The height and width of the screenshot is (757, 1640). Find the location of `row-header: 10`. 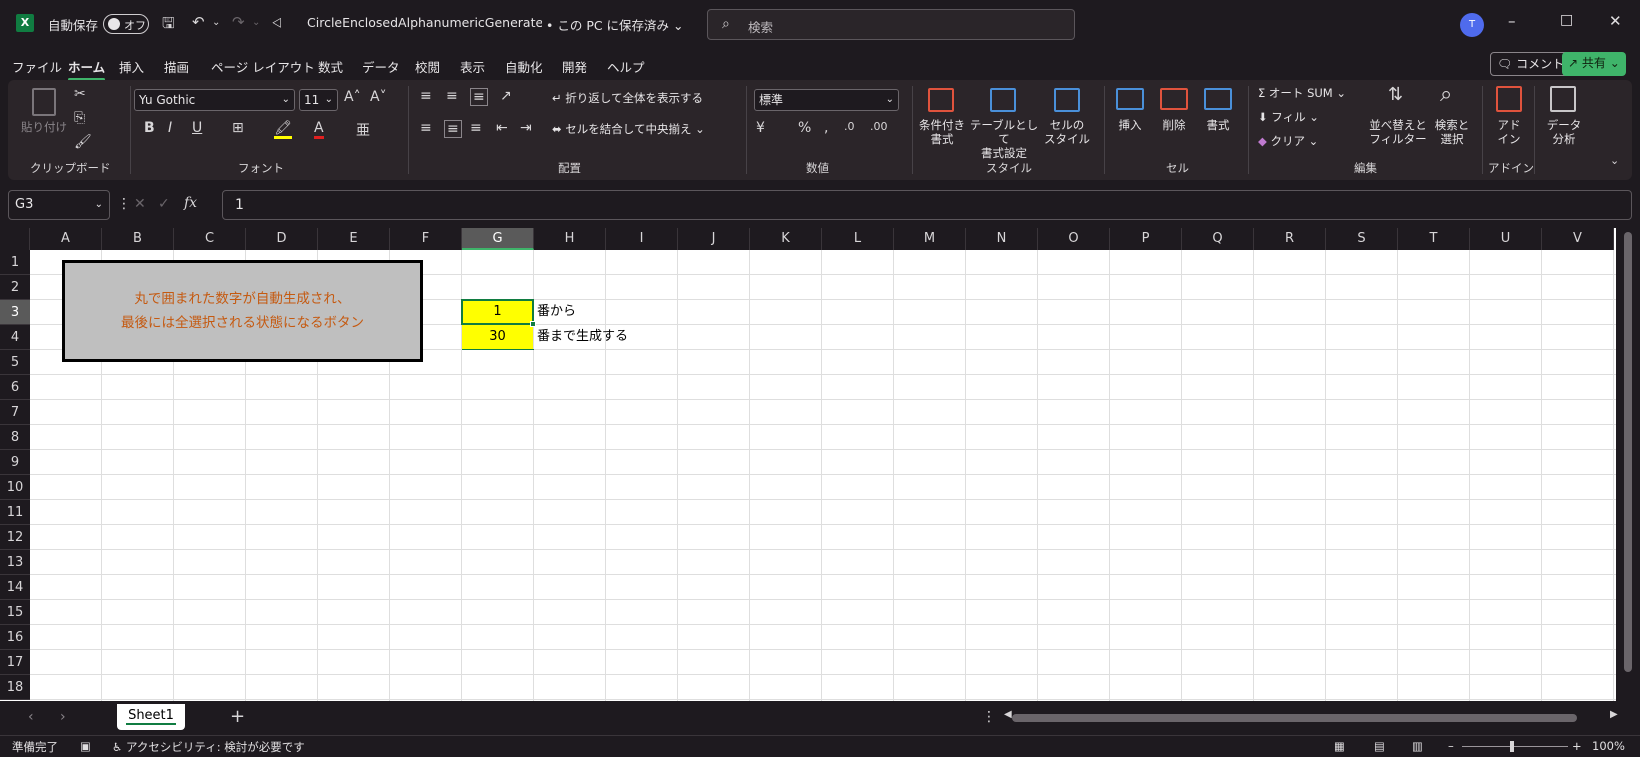

row-header: 10 is located at coordinates (15, 487).